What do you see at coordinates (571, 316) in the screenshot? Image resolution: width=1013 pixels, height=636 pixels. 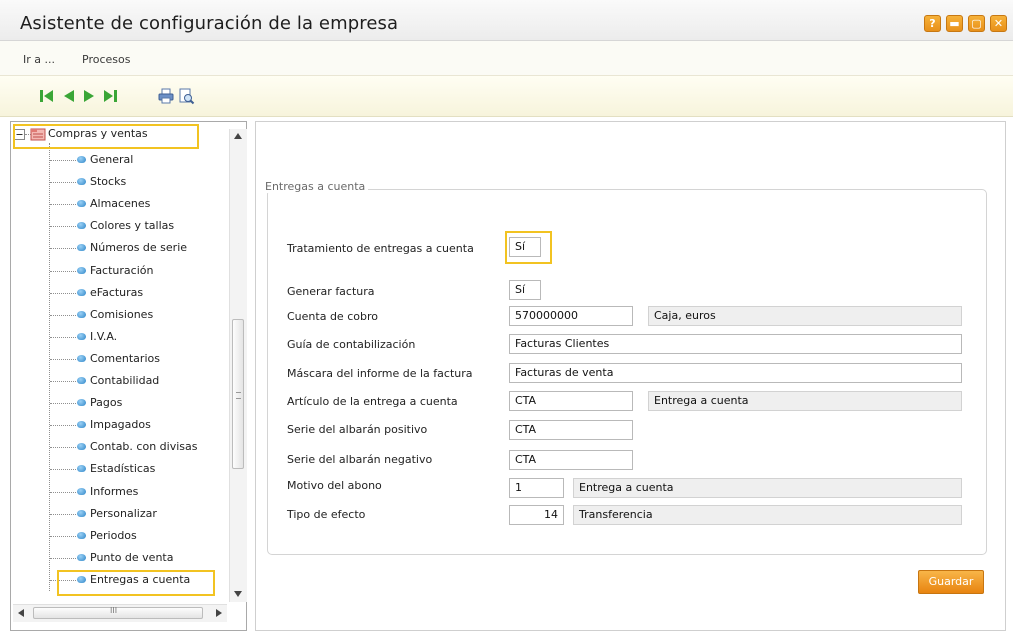 I see `cuenta-cobro-field: 570000000` at bounding box center [571, 316].